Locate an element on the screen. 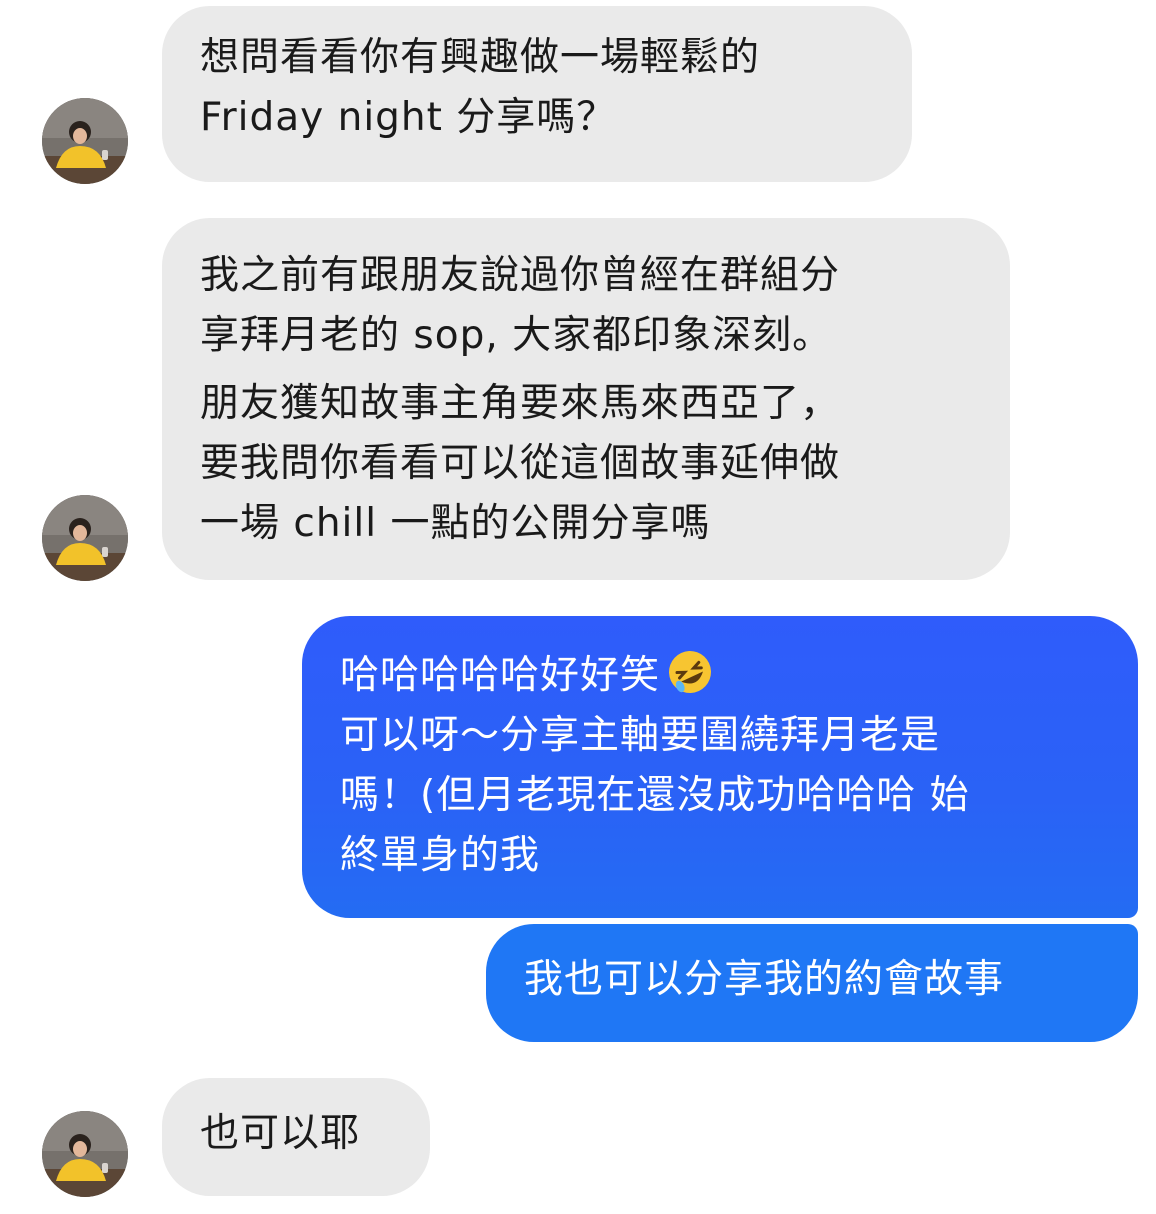  message-text: 我之前有跟朋友說過你曾經在群組分 享拜月老的 sop, 大家都印象深刻。 is located at coordinates (520, 305).